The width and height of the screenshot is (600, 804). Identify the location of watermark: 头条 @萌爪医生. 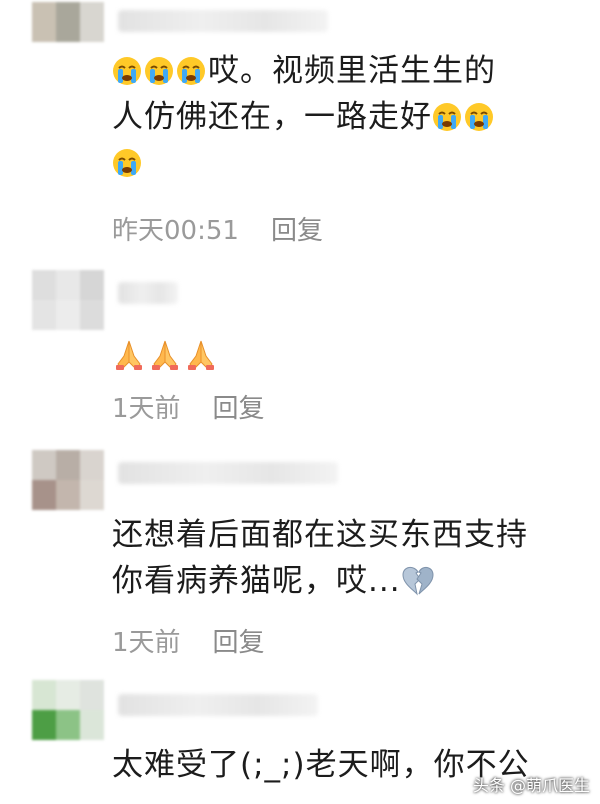
(531, 785).